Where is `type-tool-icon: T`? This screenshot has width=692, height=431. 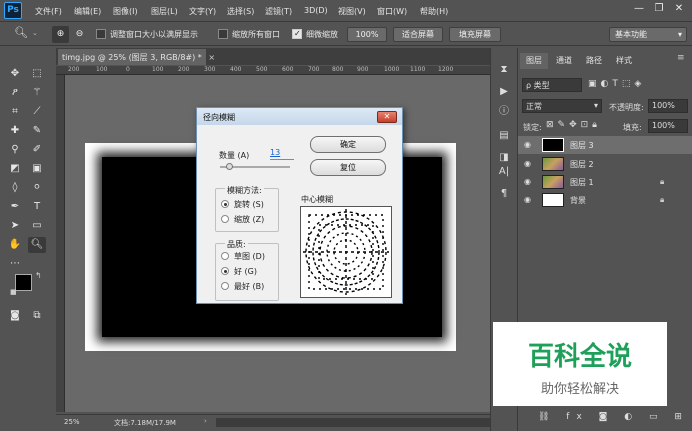 type-tool-icon: T is located at coordinates (37, 207).